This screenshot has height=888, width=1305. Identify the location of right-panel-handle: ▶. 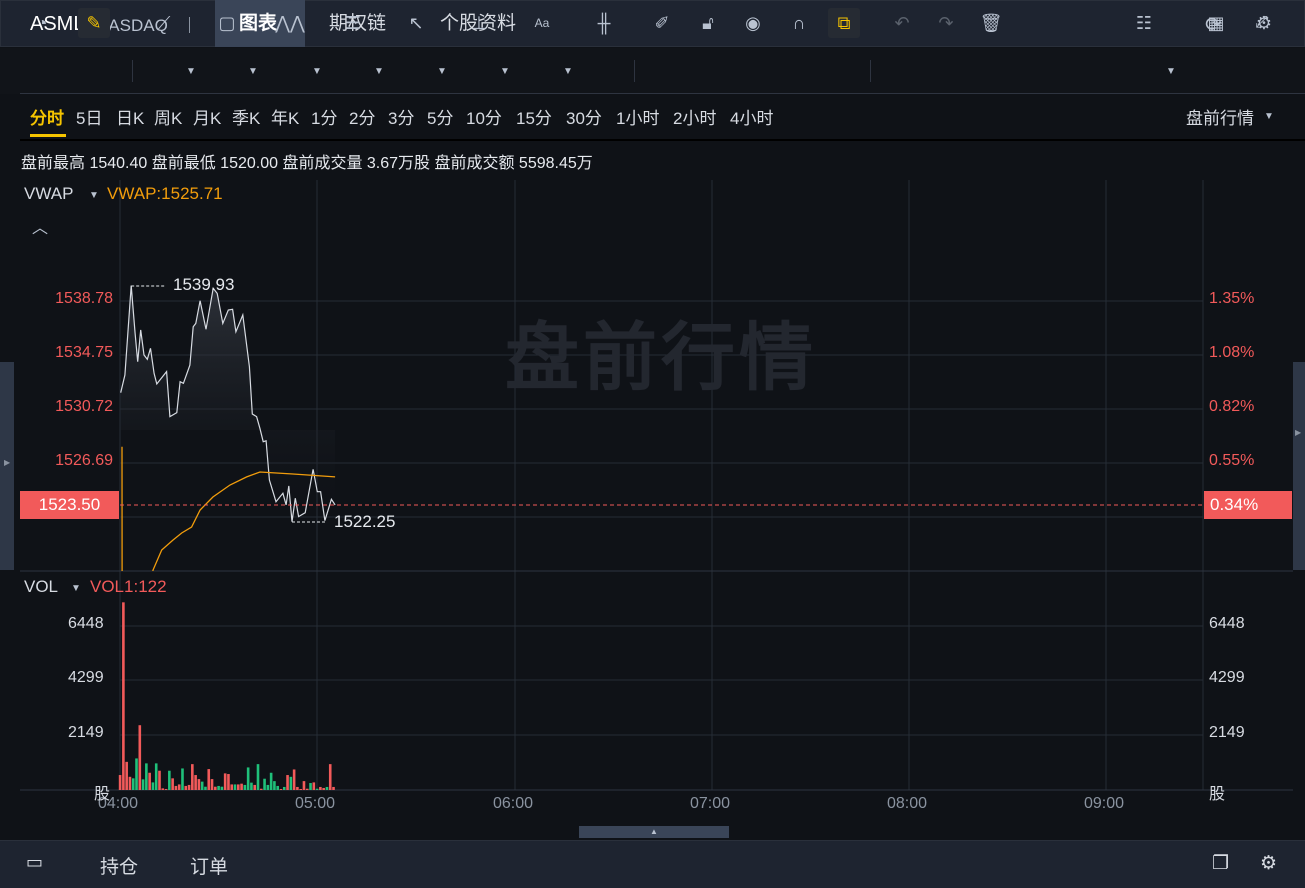
(1299, 466).